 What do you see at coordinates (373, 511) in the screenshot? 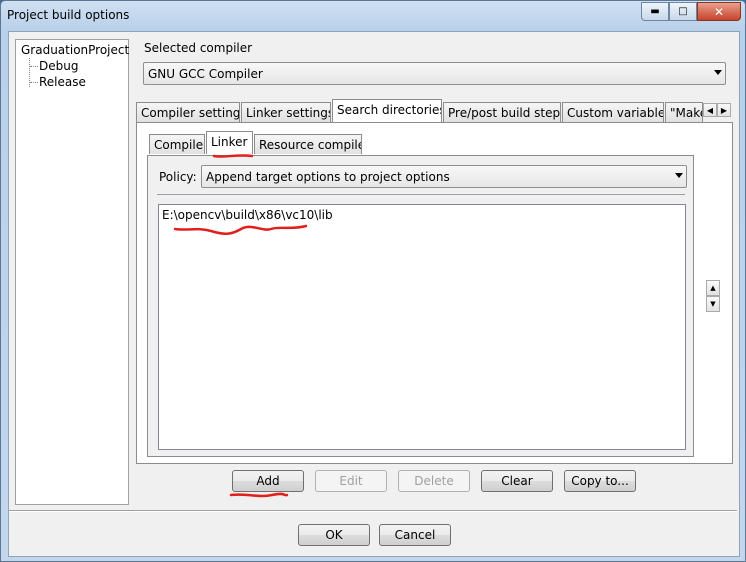
I see `footer-divider` at bounding box center [373, 511].